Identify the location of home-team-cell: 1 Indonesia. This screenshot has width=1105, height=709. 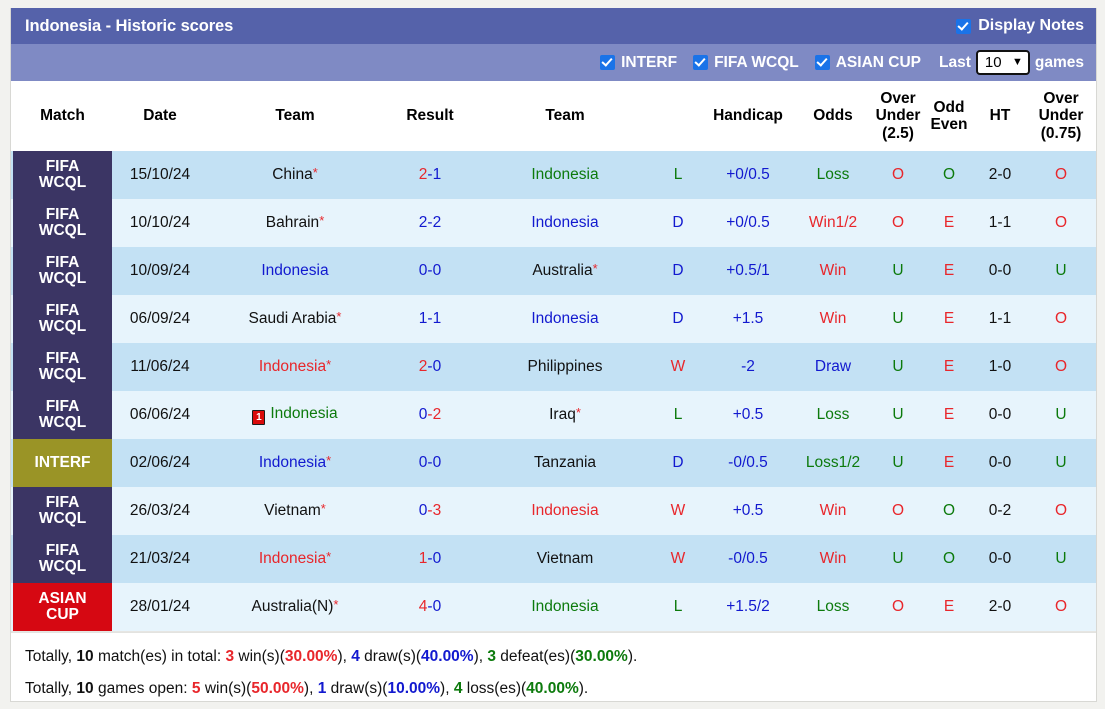
(295, 415).